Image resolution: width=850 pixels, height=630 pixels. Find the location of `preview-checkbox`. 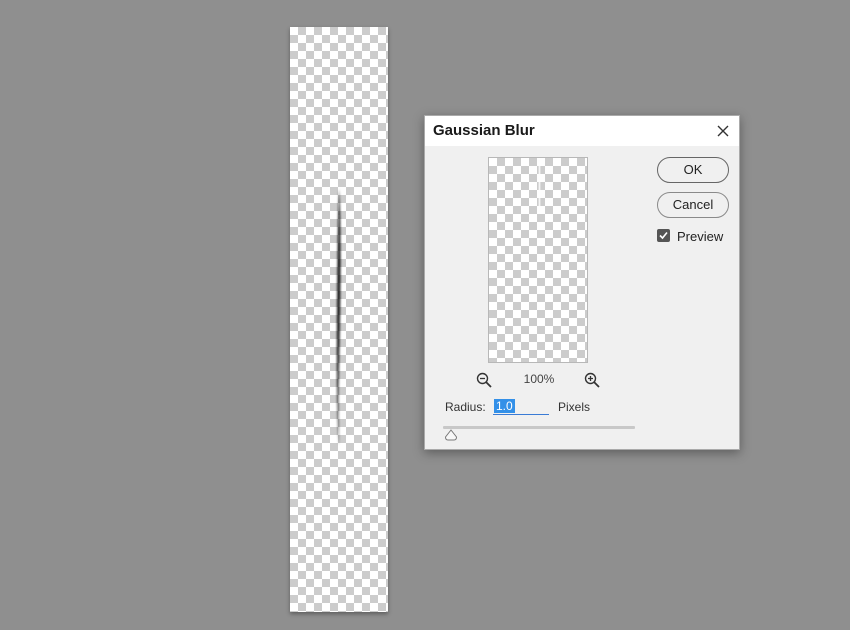

preview-checkbox is located at coordinates (663, 235).